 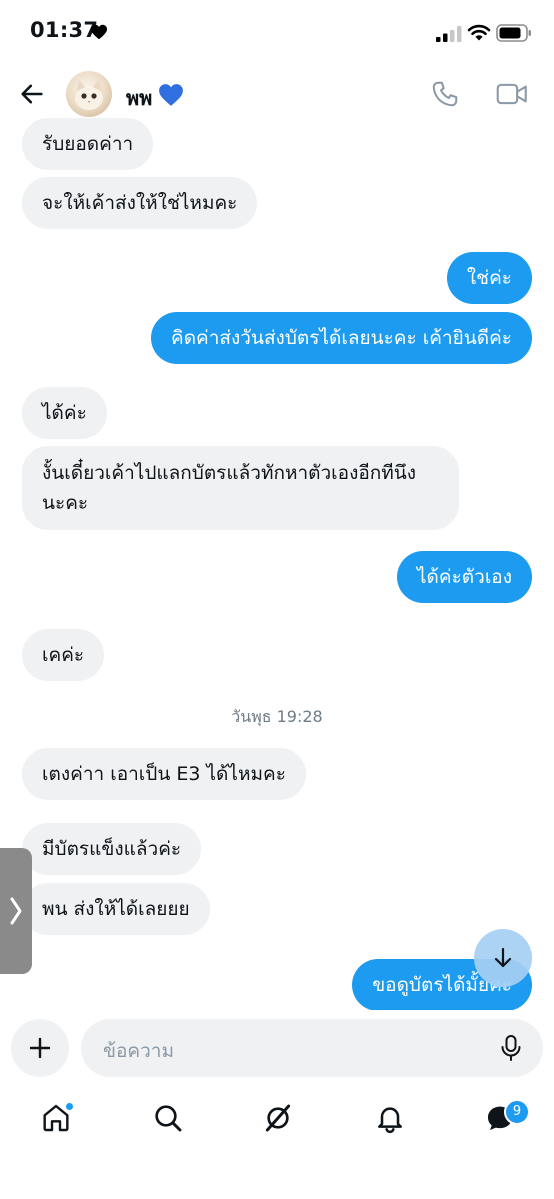 I want to click on cellular-signal-icon, so click(x=449, y=36).